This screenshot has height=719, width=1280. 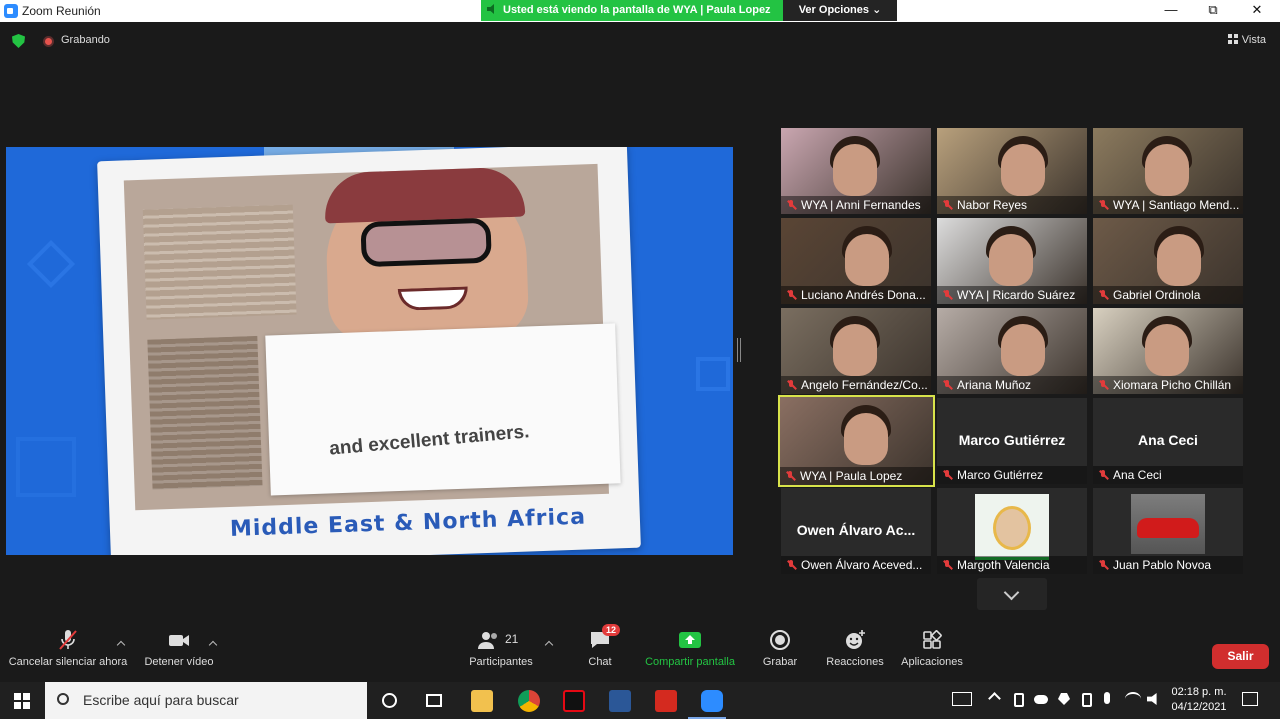 What do you see at coordinates (179, 662) in the screenshot?
I see `stop-video-label: Detener vídeo` at bounding box center [179, 662].